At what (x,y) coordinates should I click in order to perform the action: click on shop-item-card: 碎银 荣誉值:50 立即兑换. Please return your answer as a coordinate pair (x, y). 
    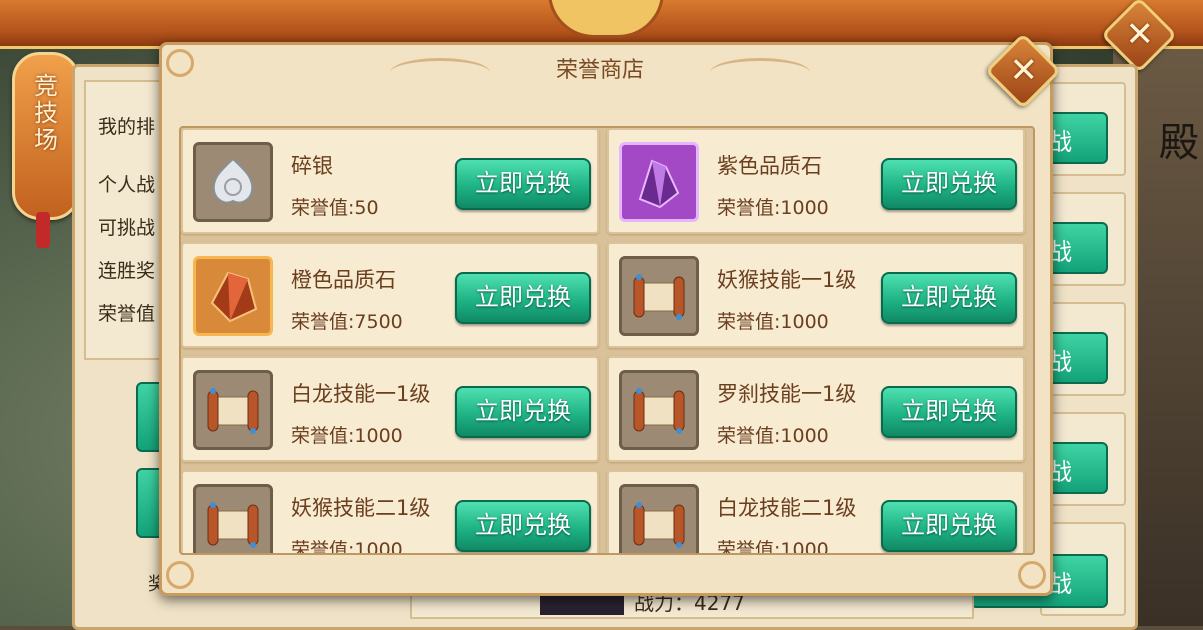
    Looking at the image, I should click on (390, 181).